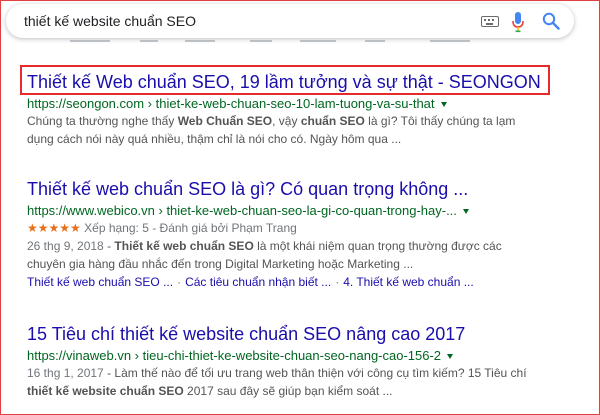 This screenshot has width=600, height=415. What do you see at coordinates (109, 246) in the screenshot?
I see `snippet-text: -` at bounding box center [109, 246].